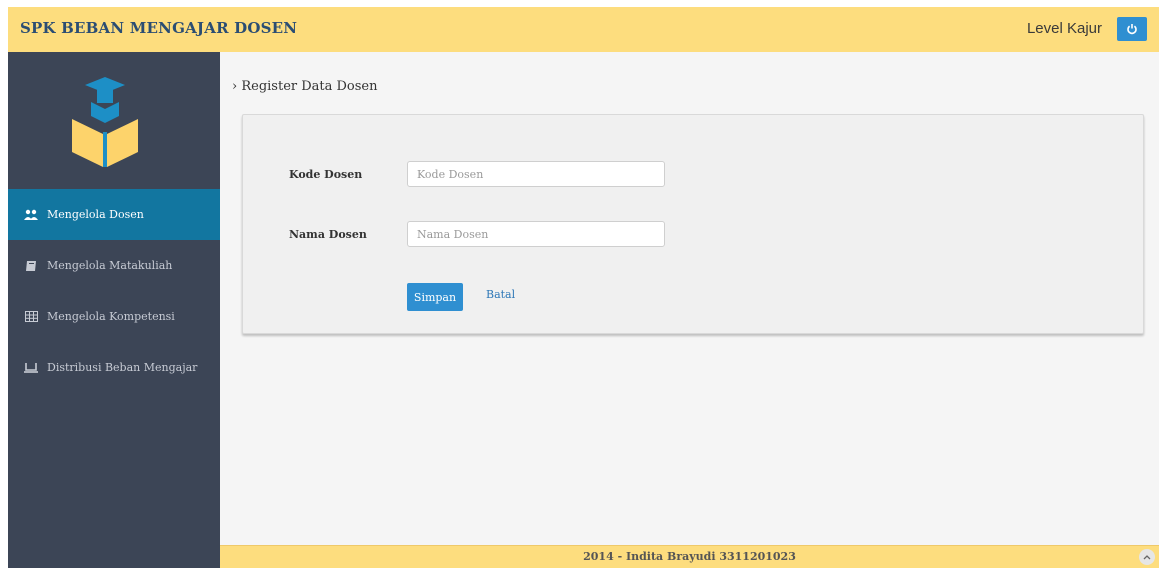 The image size is (1167, 568). Describe the element at coordinates (158, 28) in the screenshot. I see `app-brand: SPK BEBAN MENGAJAR DOSEN` at that location.